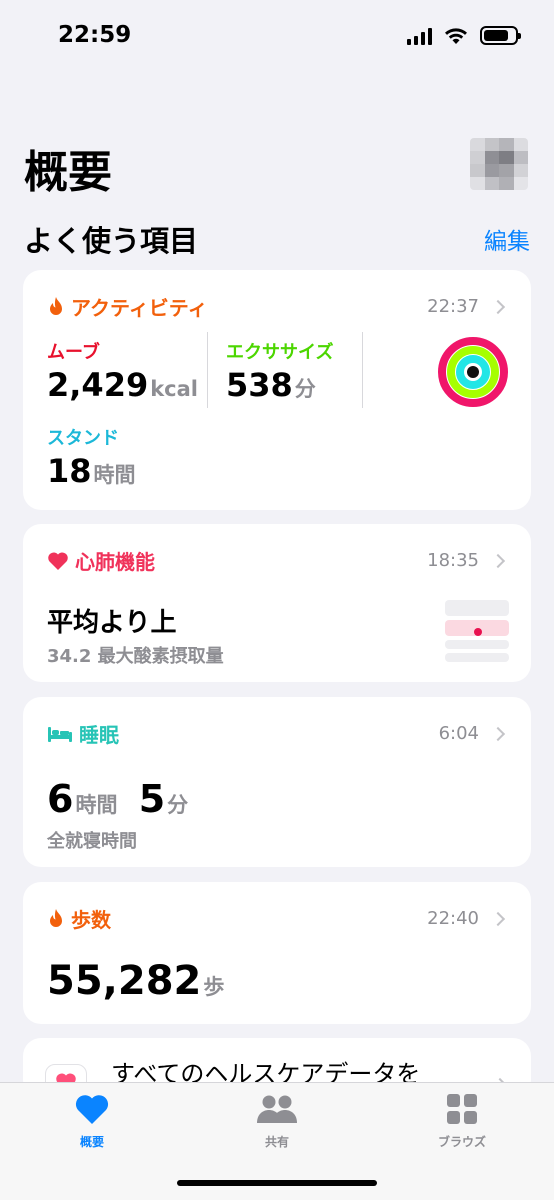 This screenshot has width=554, height=1200. I want to click on stand-value: 18, so click(69, 471).